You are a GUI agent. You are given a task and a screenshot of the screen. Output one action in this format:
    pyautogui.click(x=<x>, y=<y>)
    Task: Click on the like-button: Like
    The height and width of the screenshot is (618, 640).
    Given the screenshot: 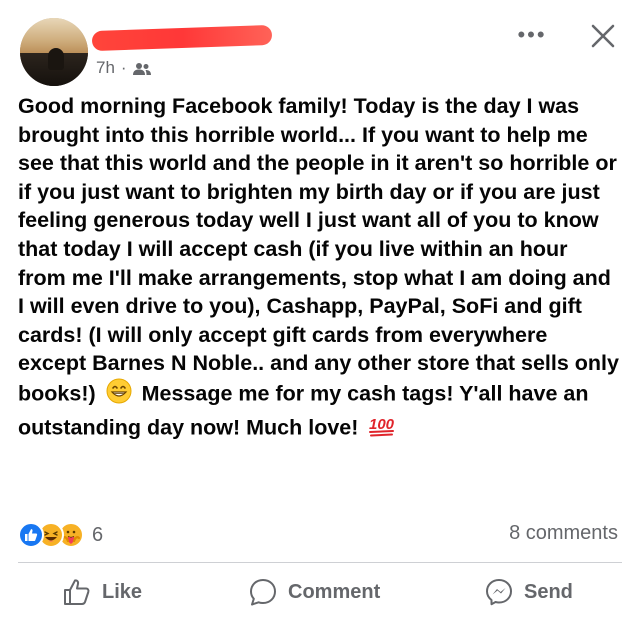 What is the action you would take?
    pyautogui.click(x=102, y=592)
    